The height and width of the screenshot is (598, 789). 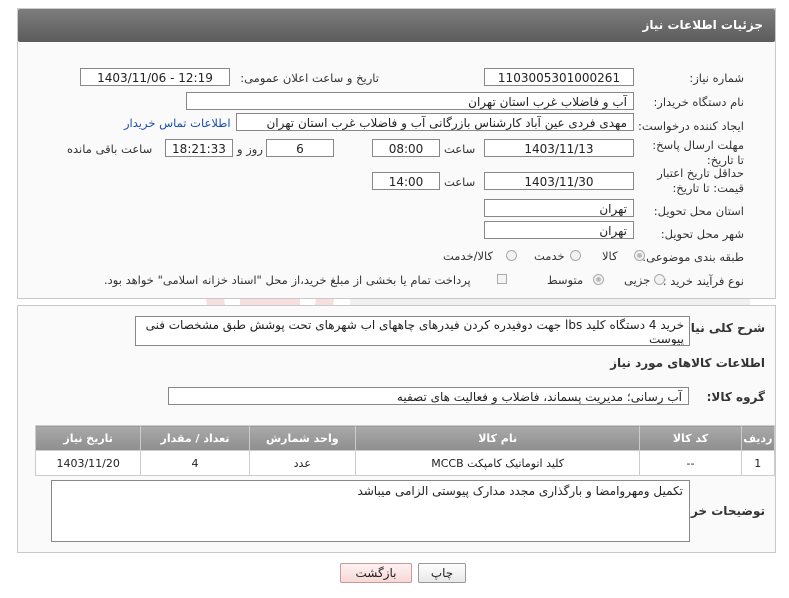 I want to click on description-label: شرح کلی نیاز:, so click(x=722, y=328).